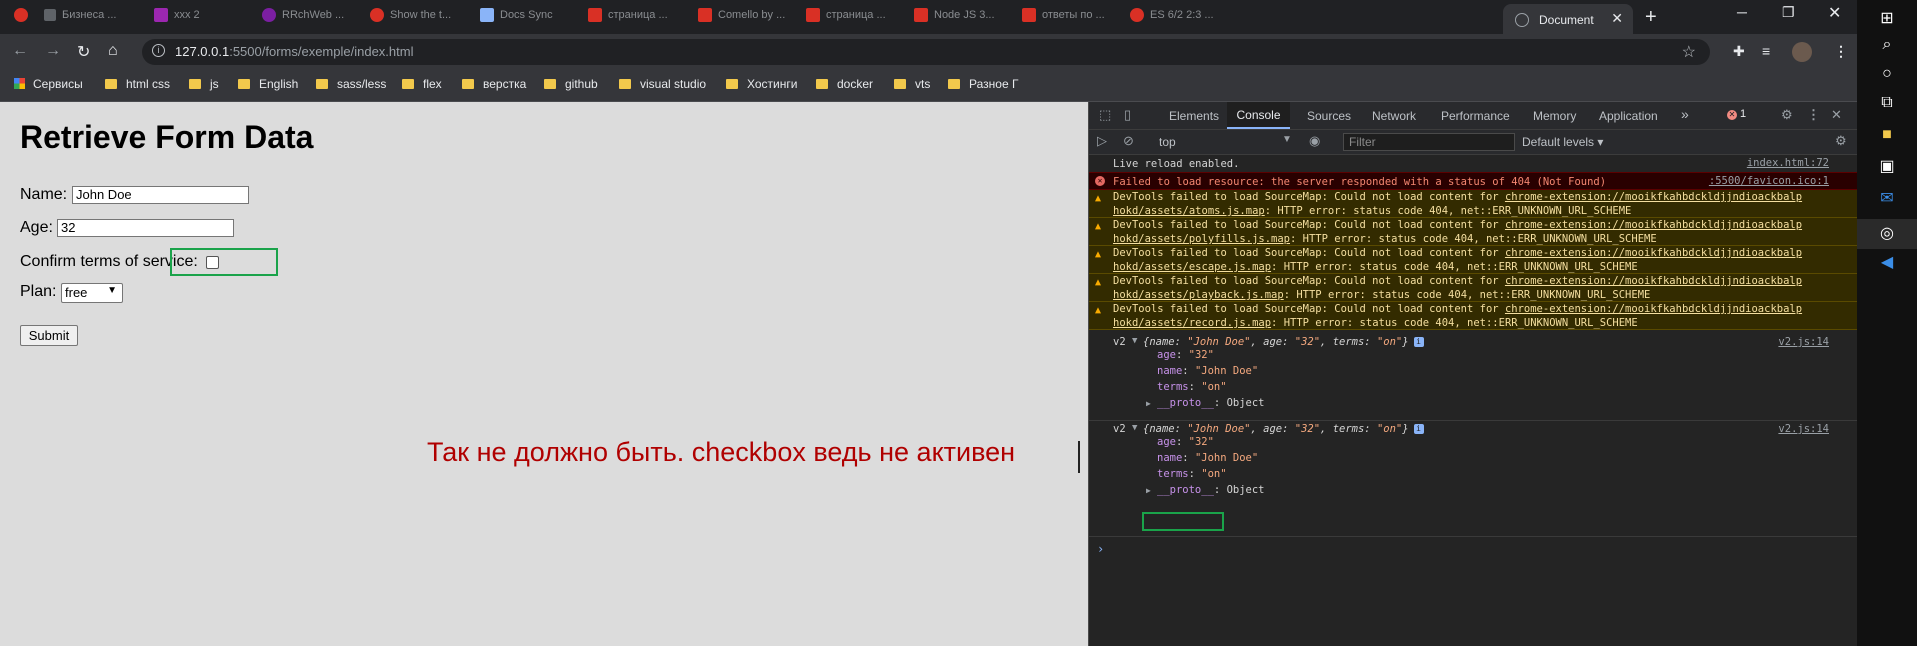 The image size is (1917, 646). What do you see at coordinates (662, 84) in the screenshot?
I see `bookmark-folder: visual studio` at bounding box center [662, 84].